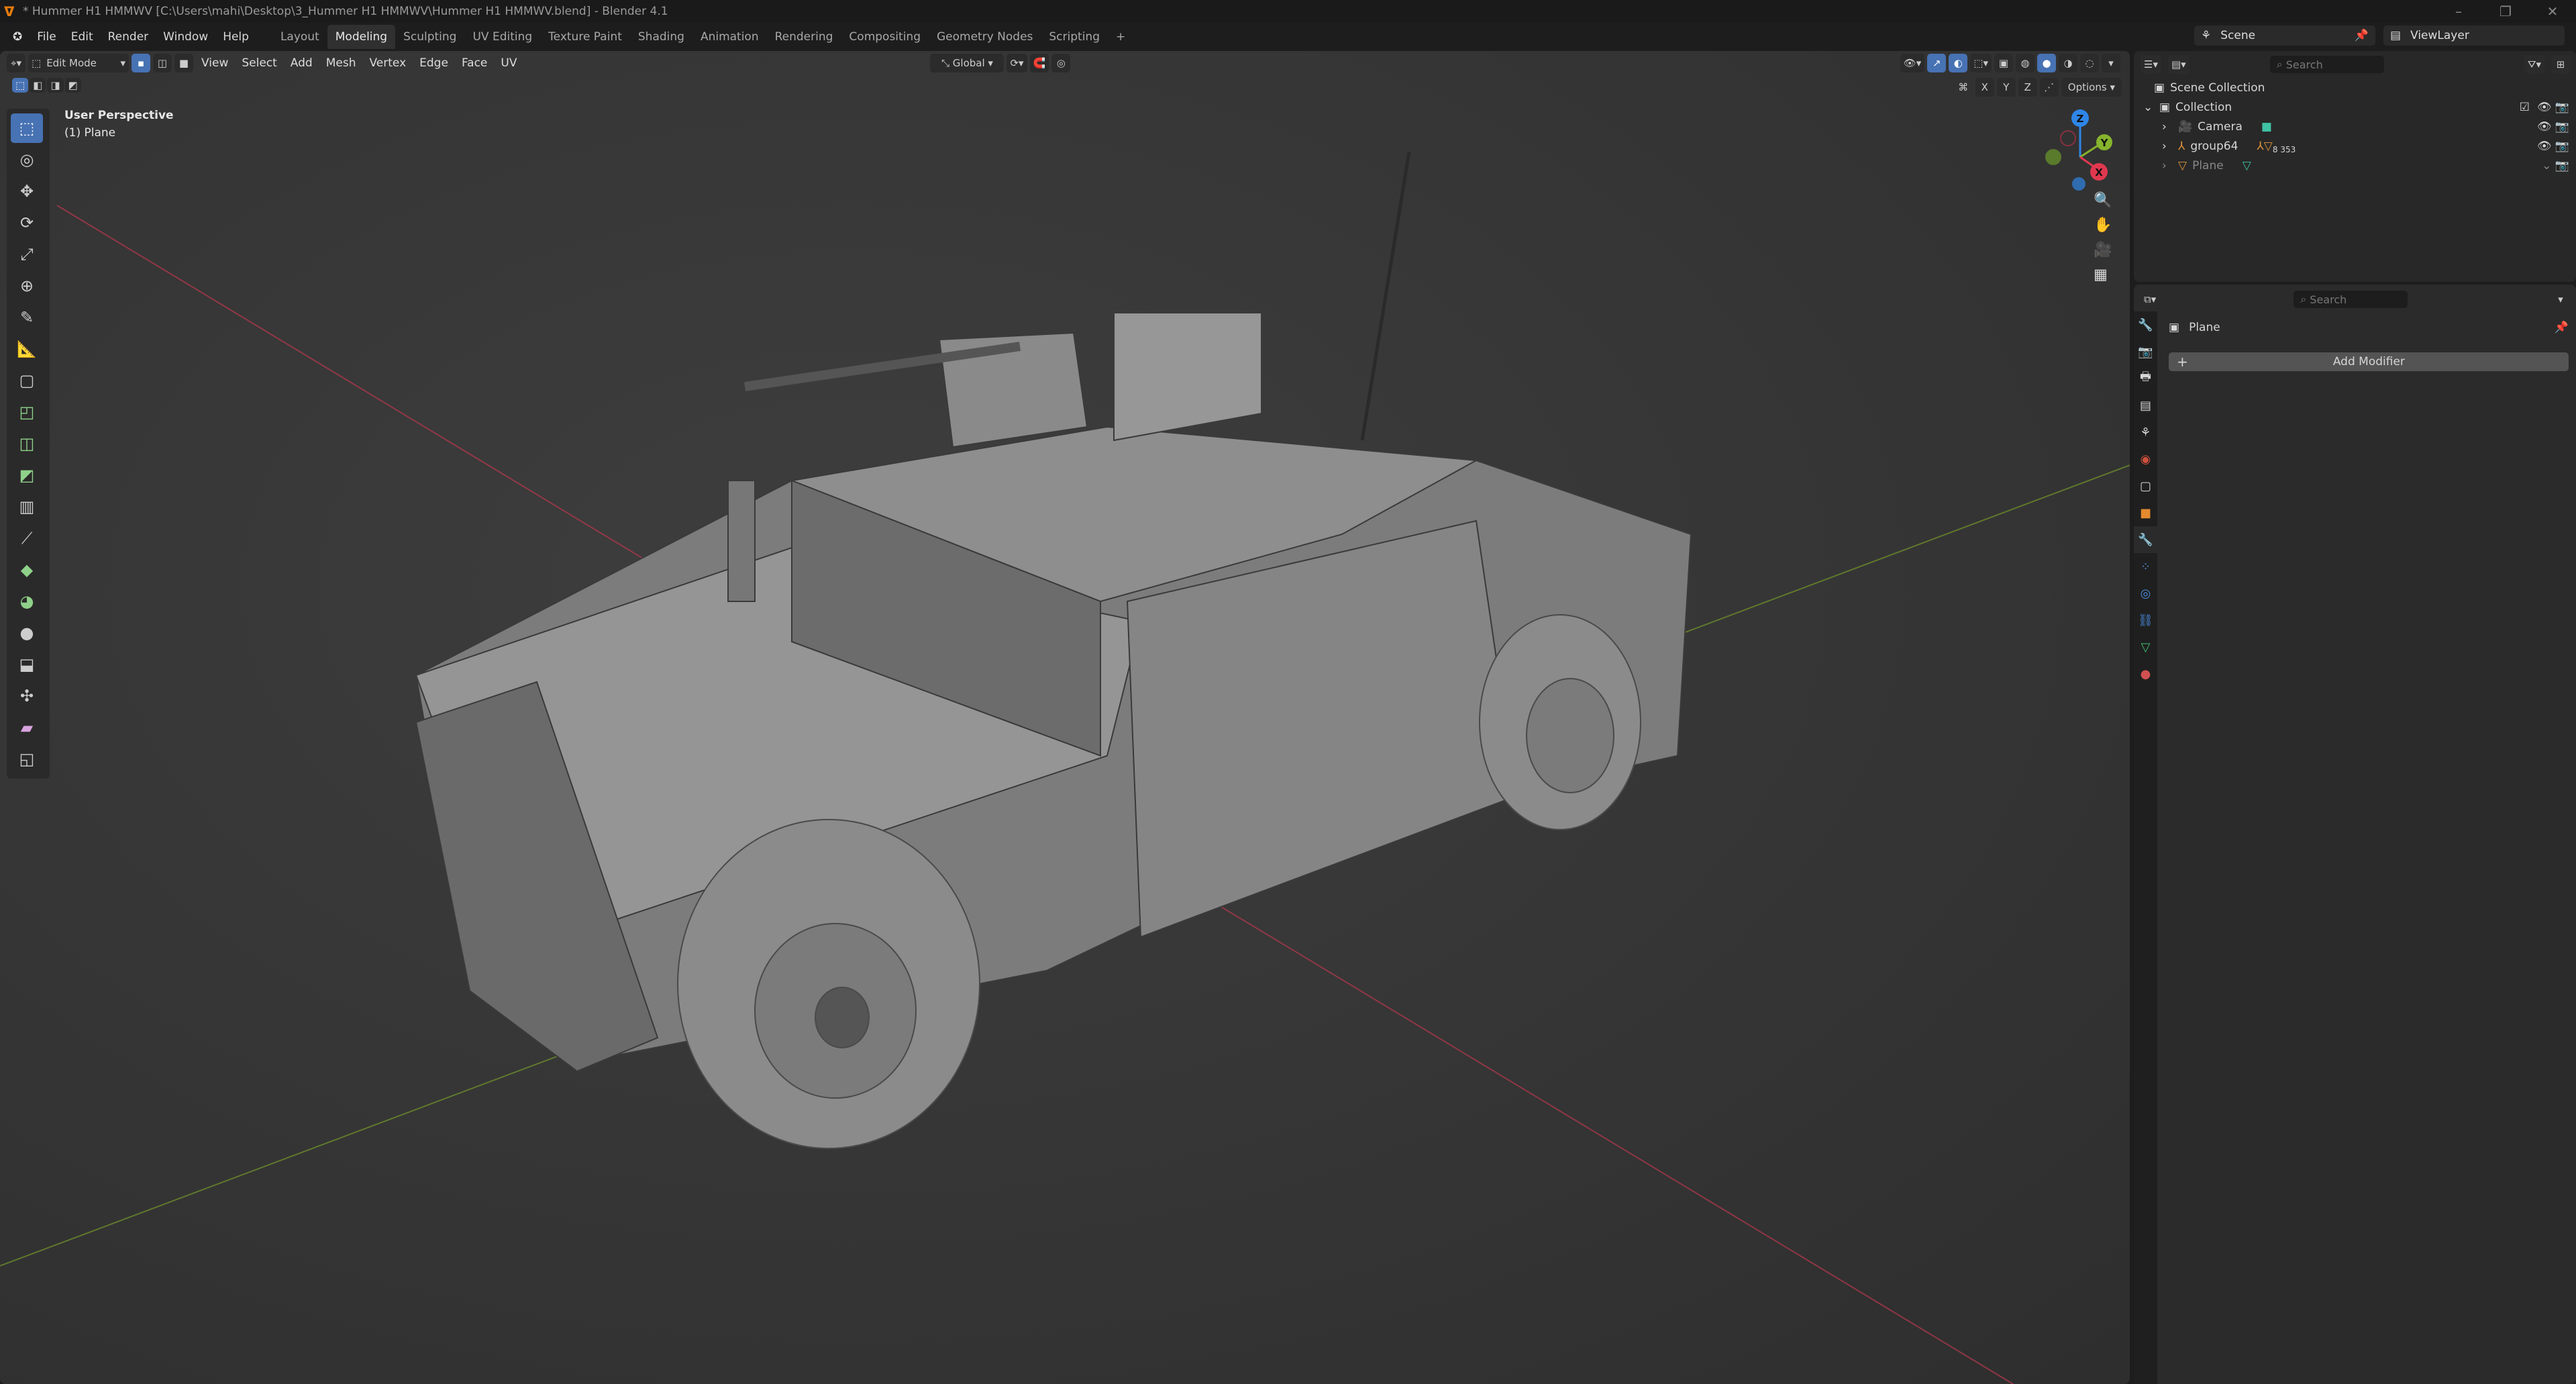 The width and height of the screenshot is (2576, 1384). I want to click on spin-tool: ◕, so click(27, 601).